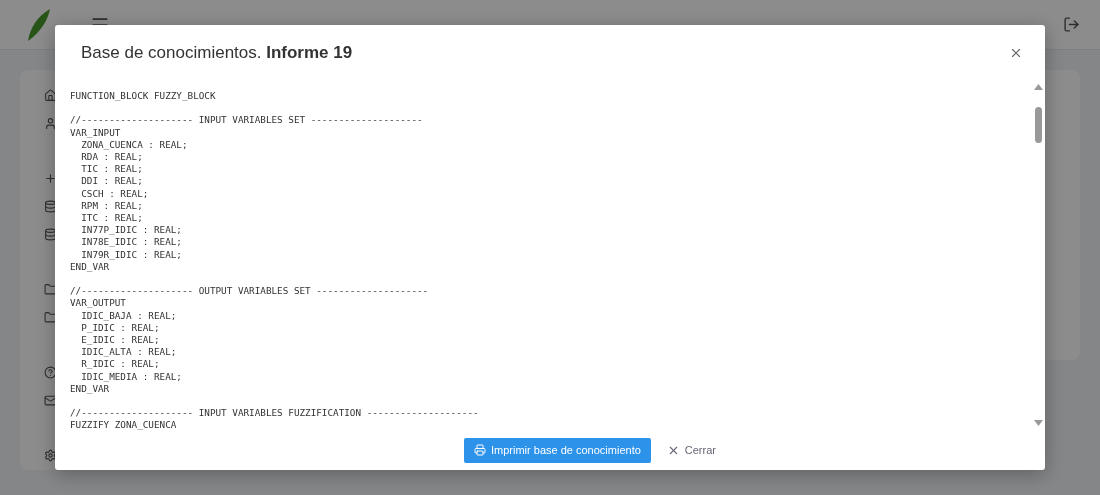 Image resolution: width=1100 pixels, height=495 pixels. Describe the element at coordinates (691, 450) in the screenshot. I see `close-link: Cerrar` at that location.